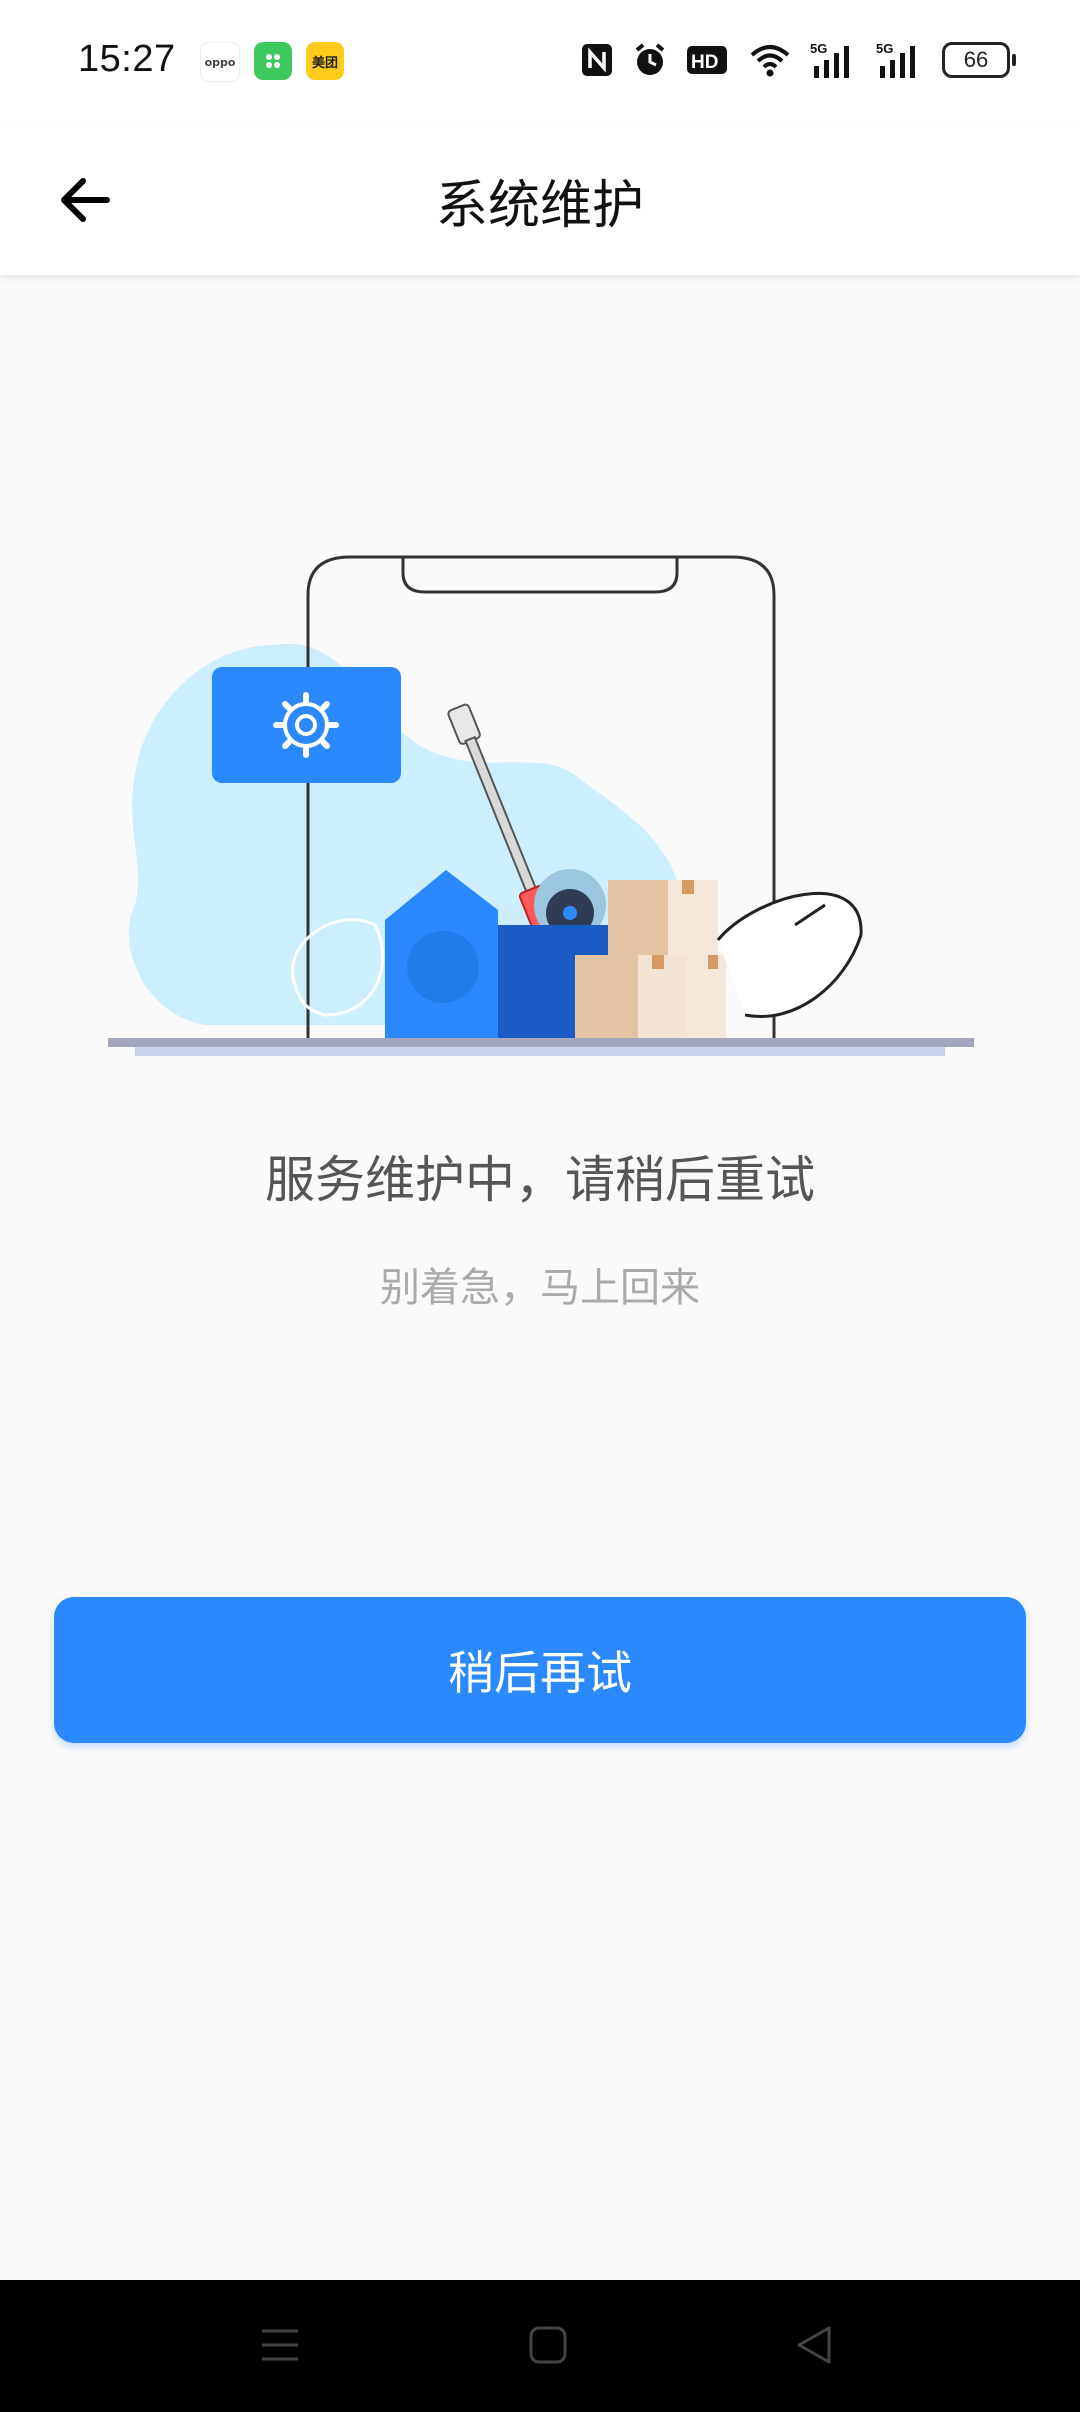  I want to click on status-bar: 15:27 oppo 美团 HD 5G 5G 66, so click(540, 62).